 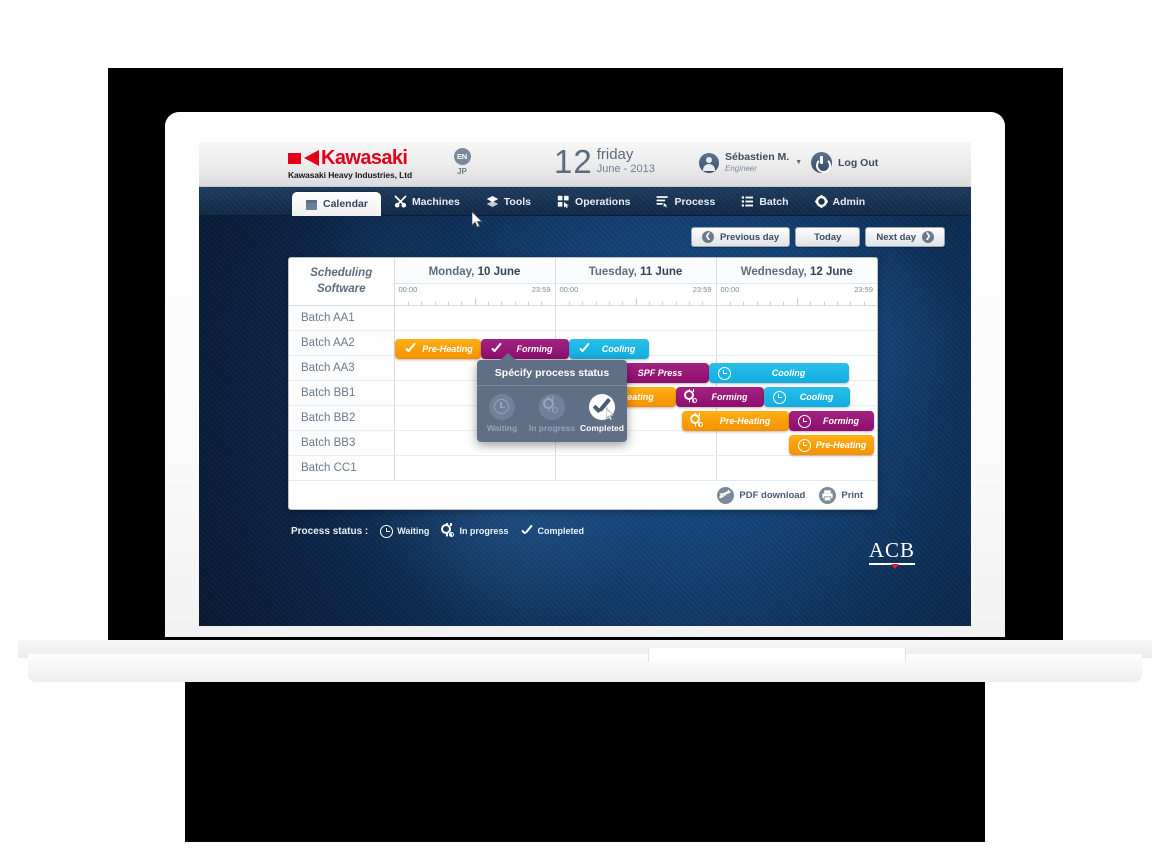 I want to click on batch-label: Batch BB2, so click(x=342, y=418).